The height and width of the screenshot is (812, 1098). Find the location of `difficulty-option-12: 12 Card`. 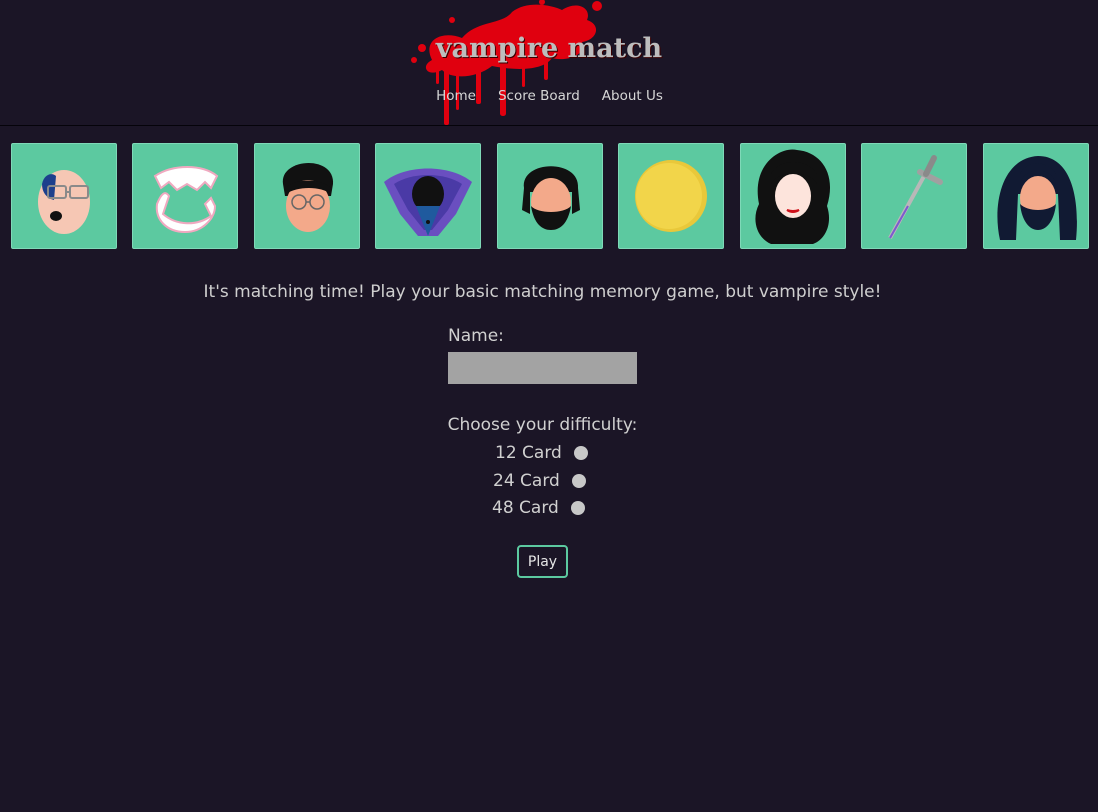

difficulty-option-12: 12 Card is located at coordinates (541, 453).